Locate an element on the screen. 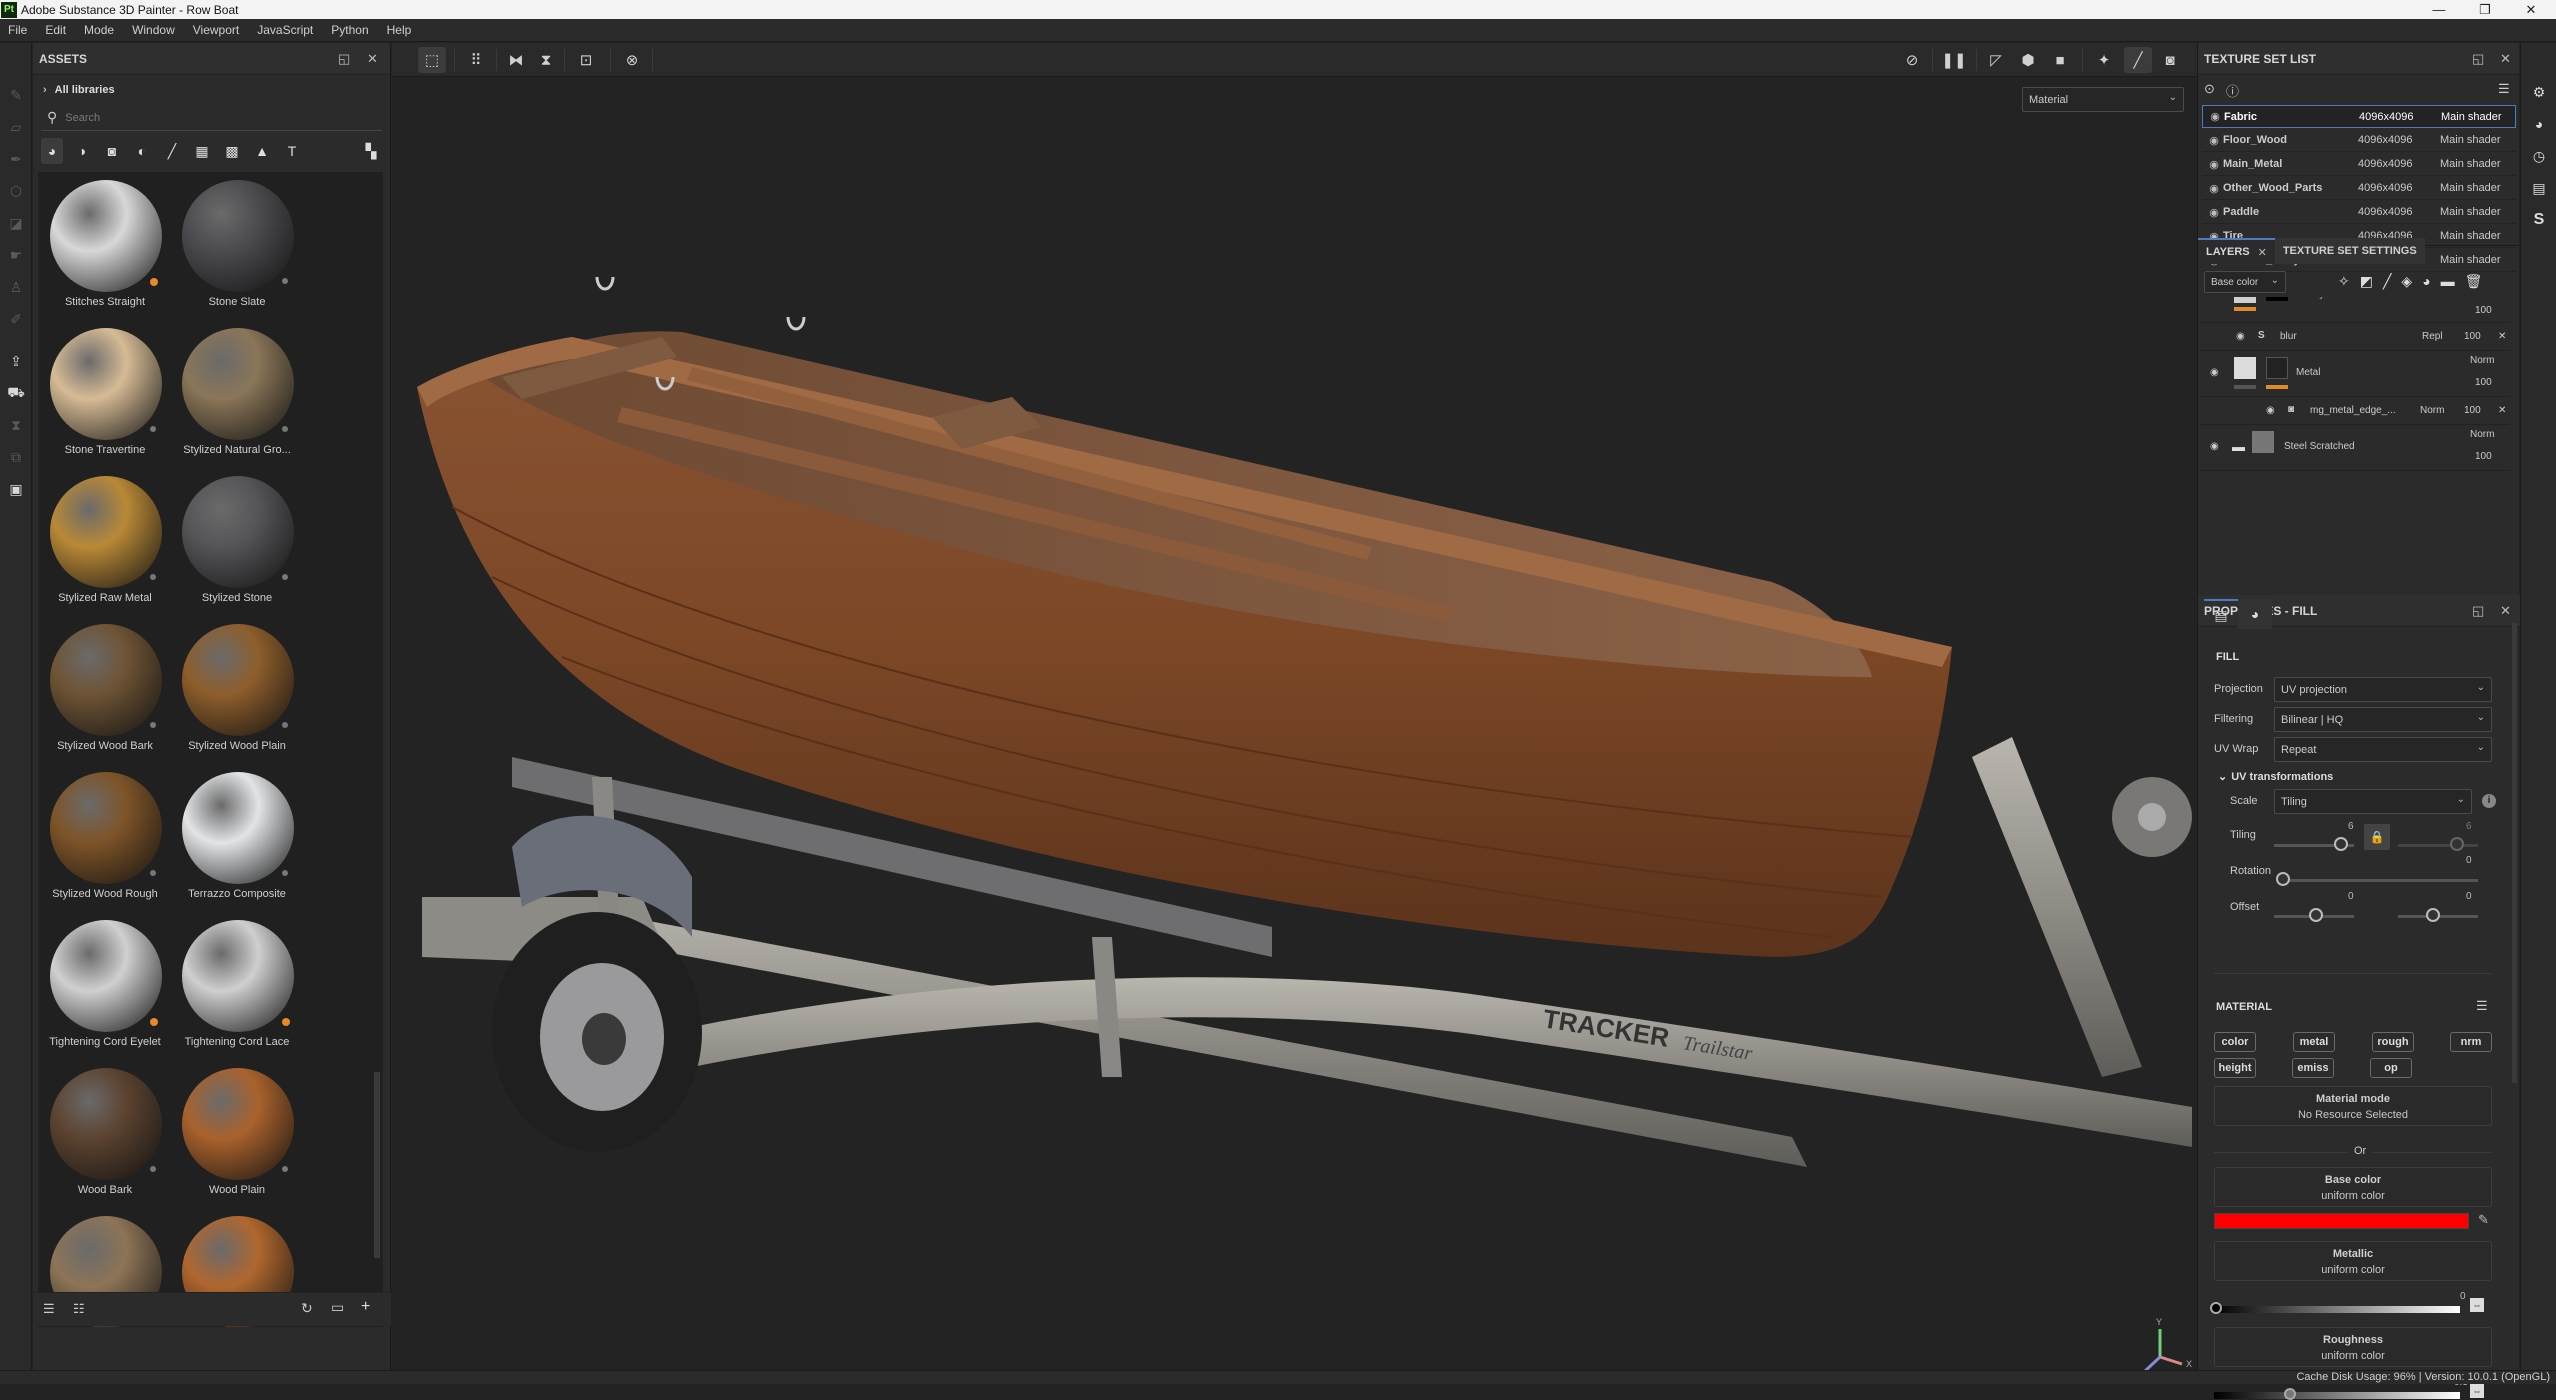  document-icon: ▣ is located at coordinates (16, 489).